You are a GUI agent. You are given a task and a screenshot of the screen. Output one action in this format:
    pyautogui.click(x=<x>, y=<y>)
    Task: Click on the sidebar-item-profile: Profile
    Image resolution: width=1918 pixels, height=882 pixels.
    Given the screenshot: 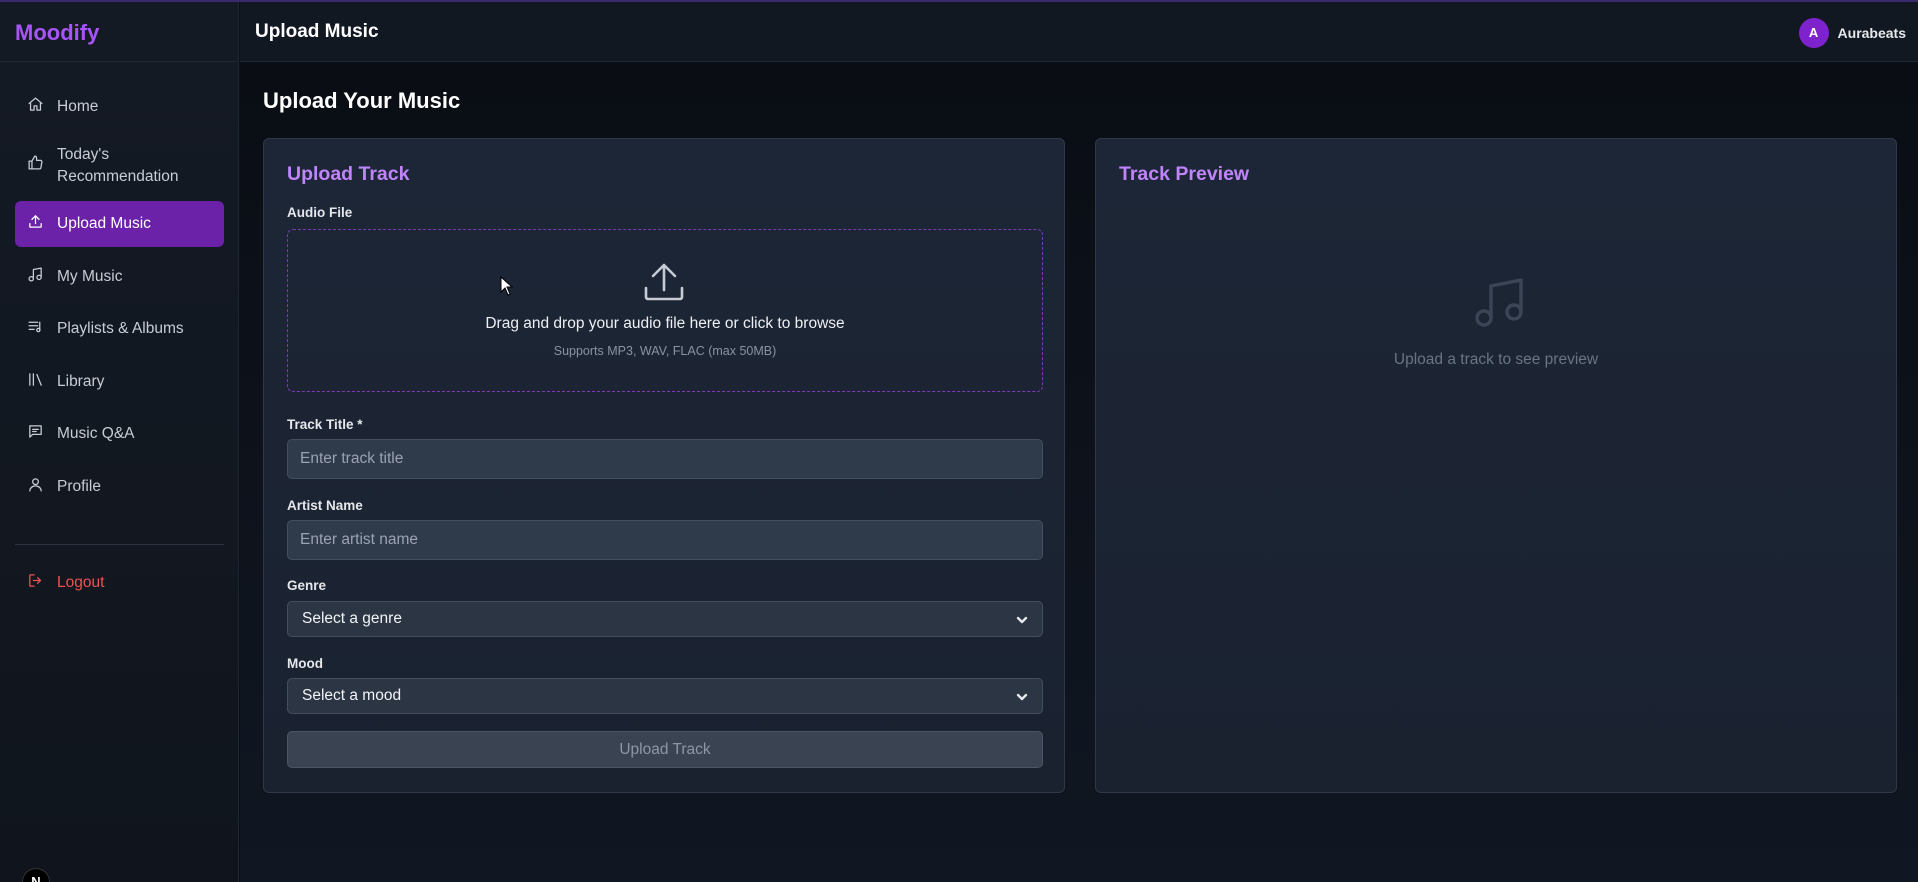 What is the action you would take?
    pyautogui.click(x=119, y=487)
    